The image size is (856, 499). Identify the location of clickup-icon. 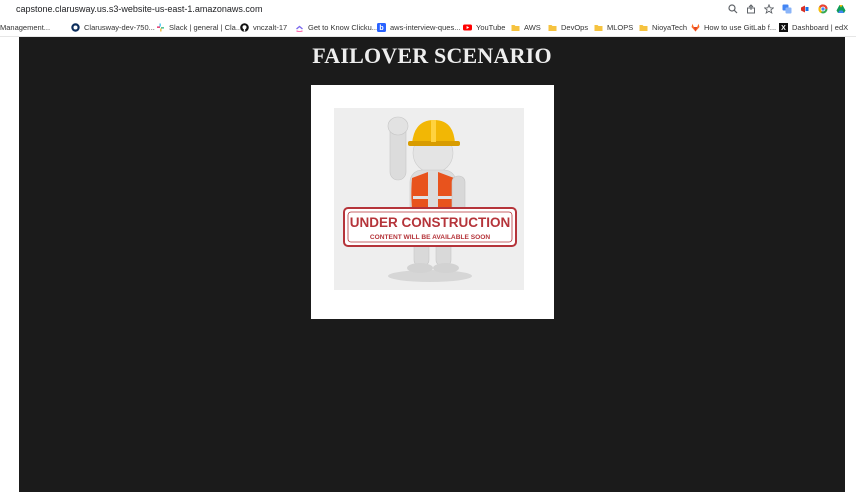
(299, 27).